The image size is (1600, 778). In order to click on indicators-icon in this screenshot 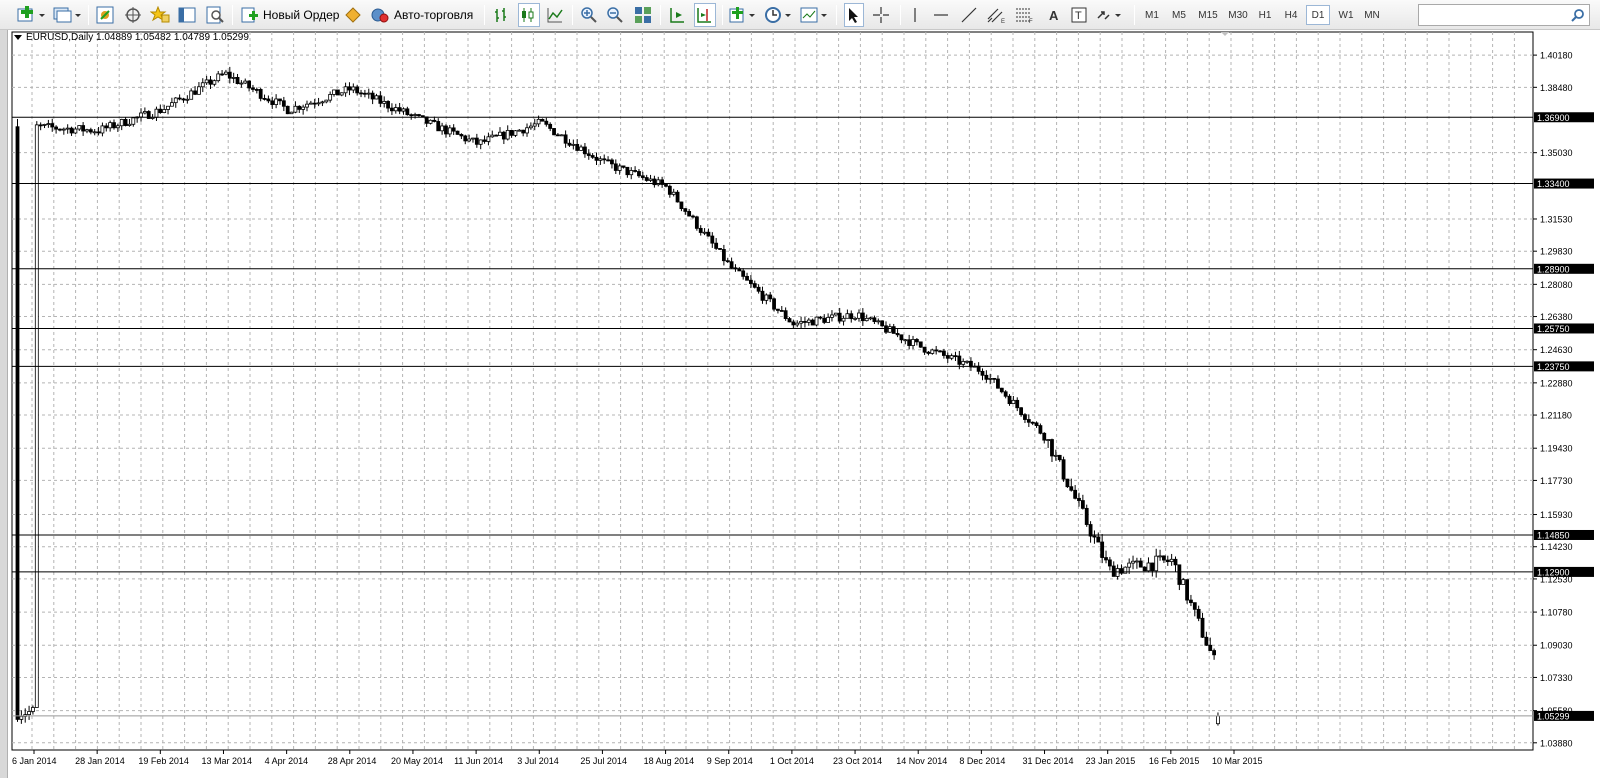, I will do `click(742, 15)`.